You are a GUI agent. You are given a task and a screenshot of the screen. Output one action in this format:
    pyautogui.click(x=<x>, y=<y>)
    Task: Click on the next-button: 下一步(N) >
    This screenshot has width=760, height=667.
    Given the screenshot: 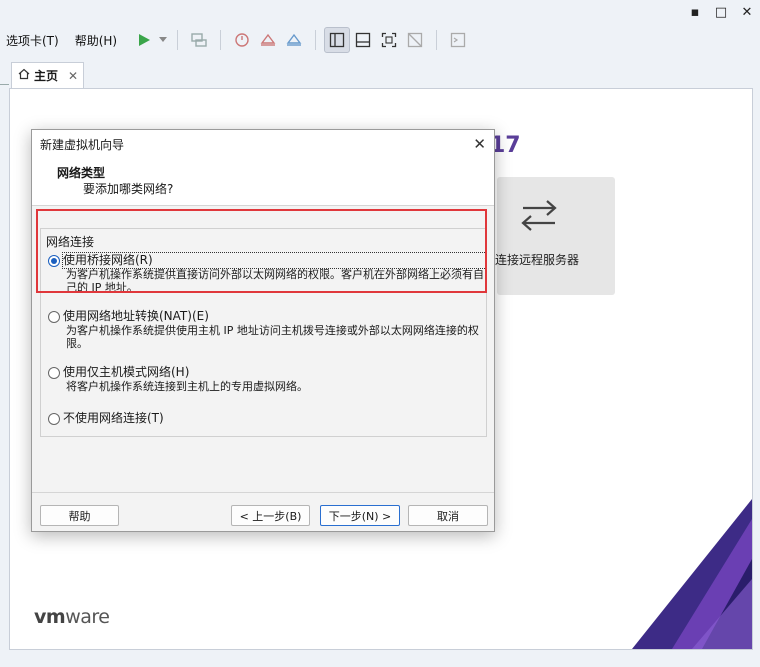 What is the action you would take?
    pyautogui.click(x=360, y=515)
    